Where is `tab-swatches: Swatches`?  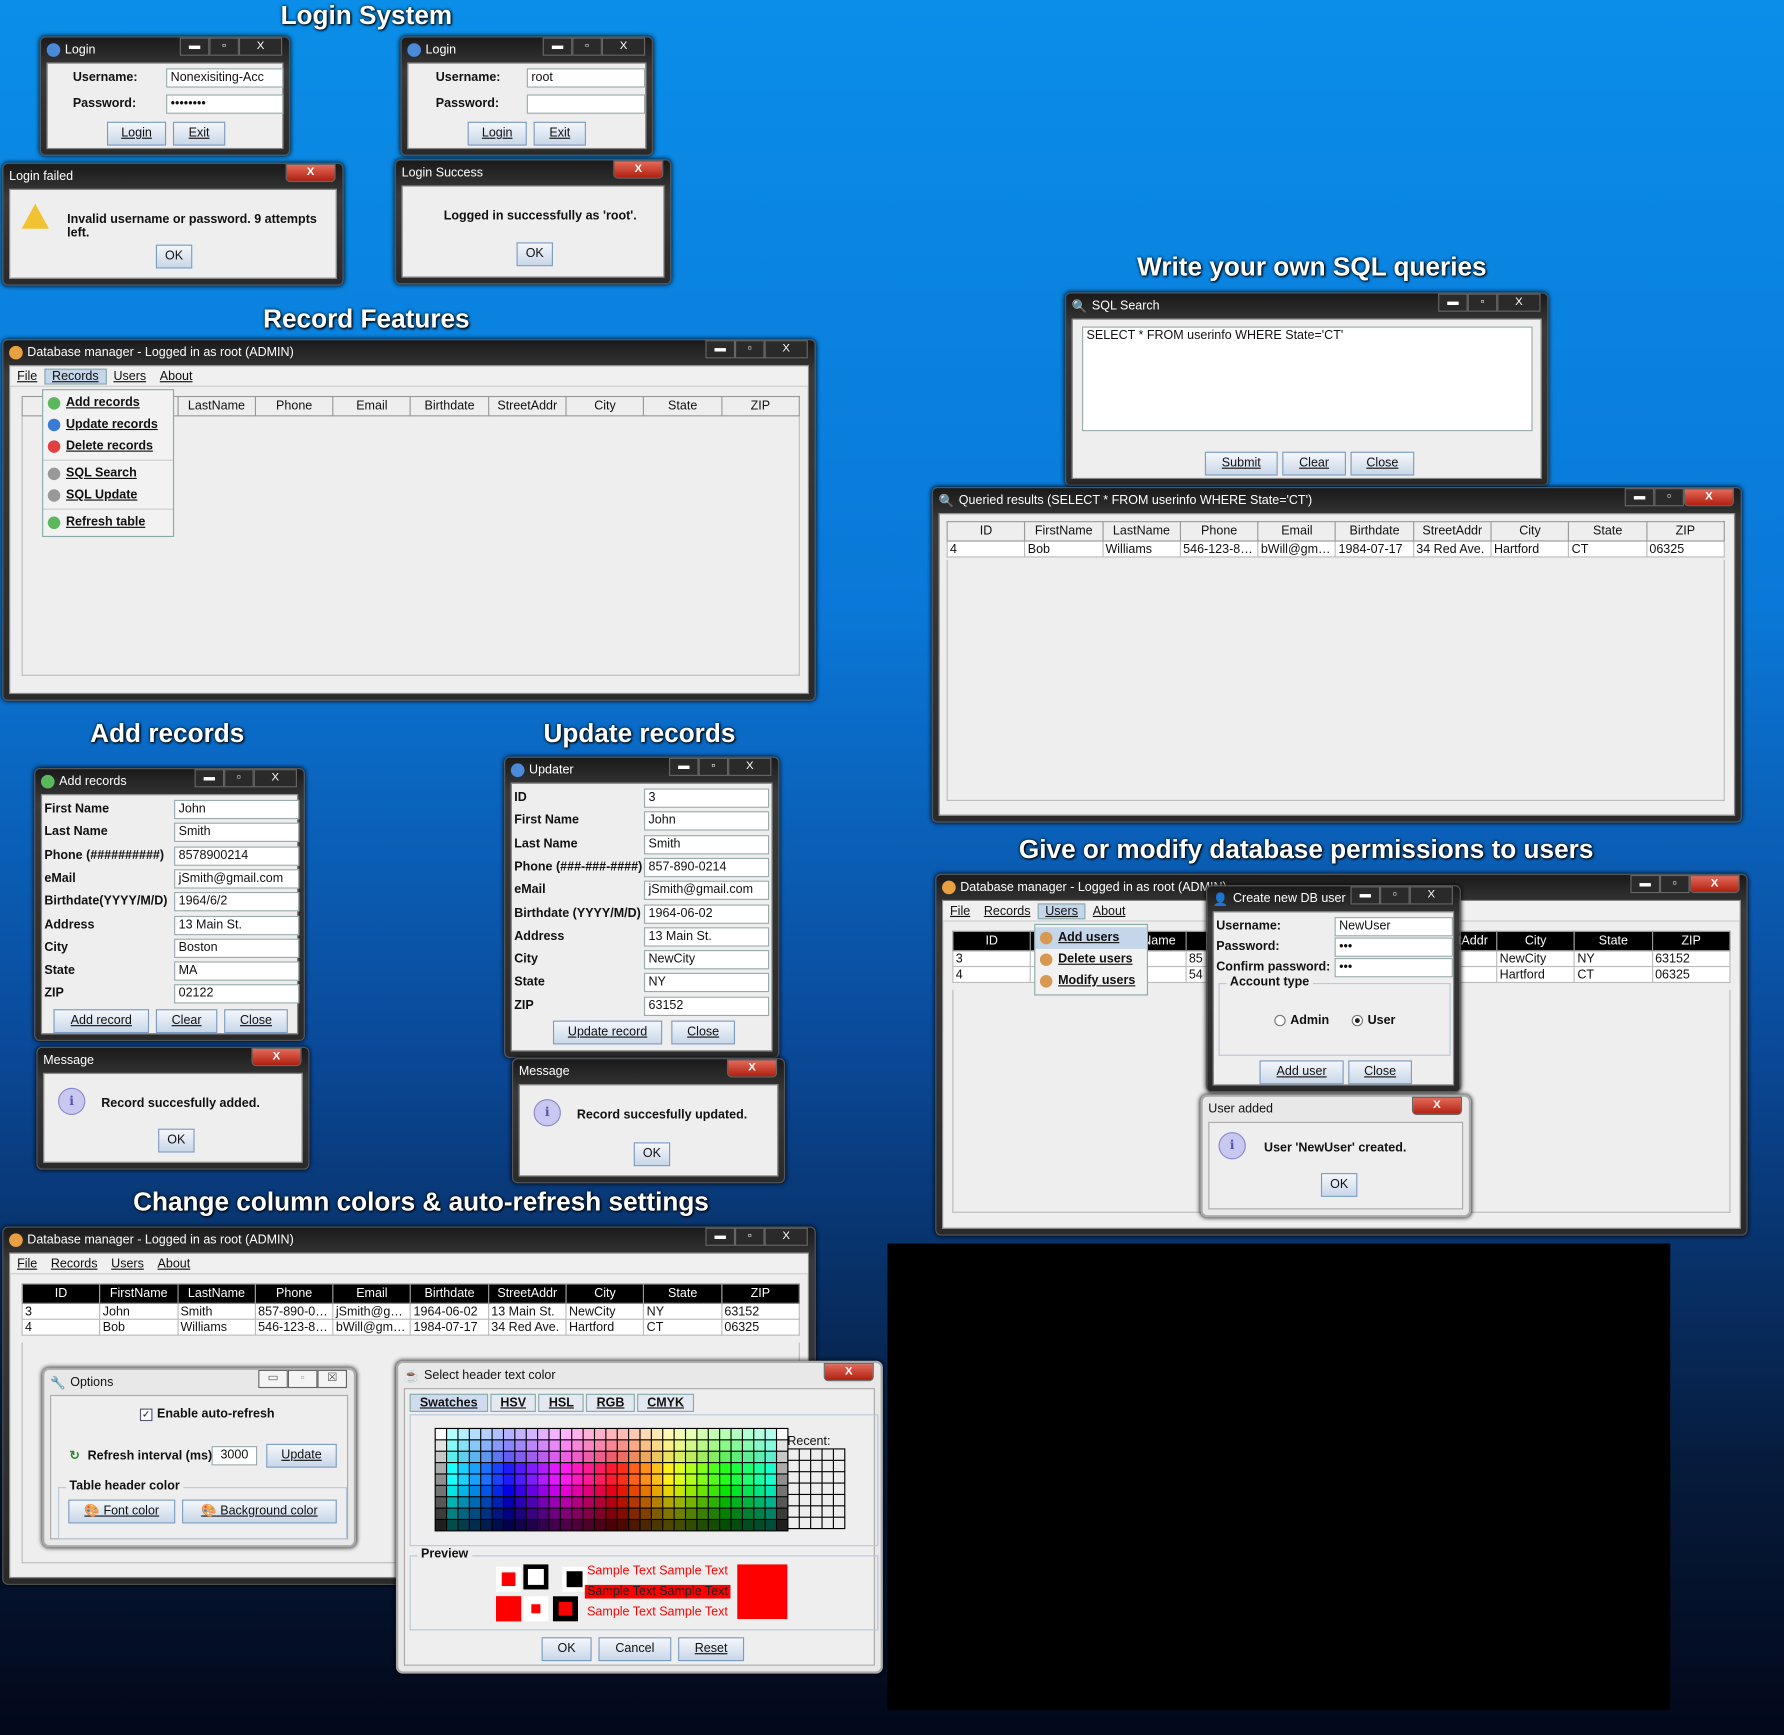
tab-swatches: Swatches is located at coordinates (448, 1402).